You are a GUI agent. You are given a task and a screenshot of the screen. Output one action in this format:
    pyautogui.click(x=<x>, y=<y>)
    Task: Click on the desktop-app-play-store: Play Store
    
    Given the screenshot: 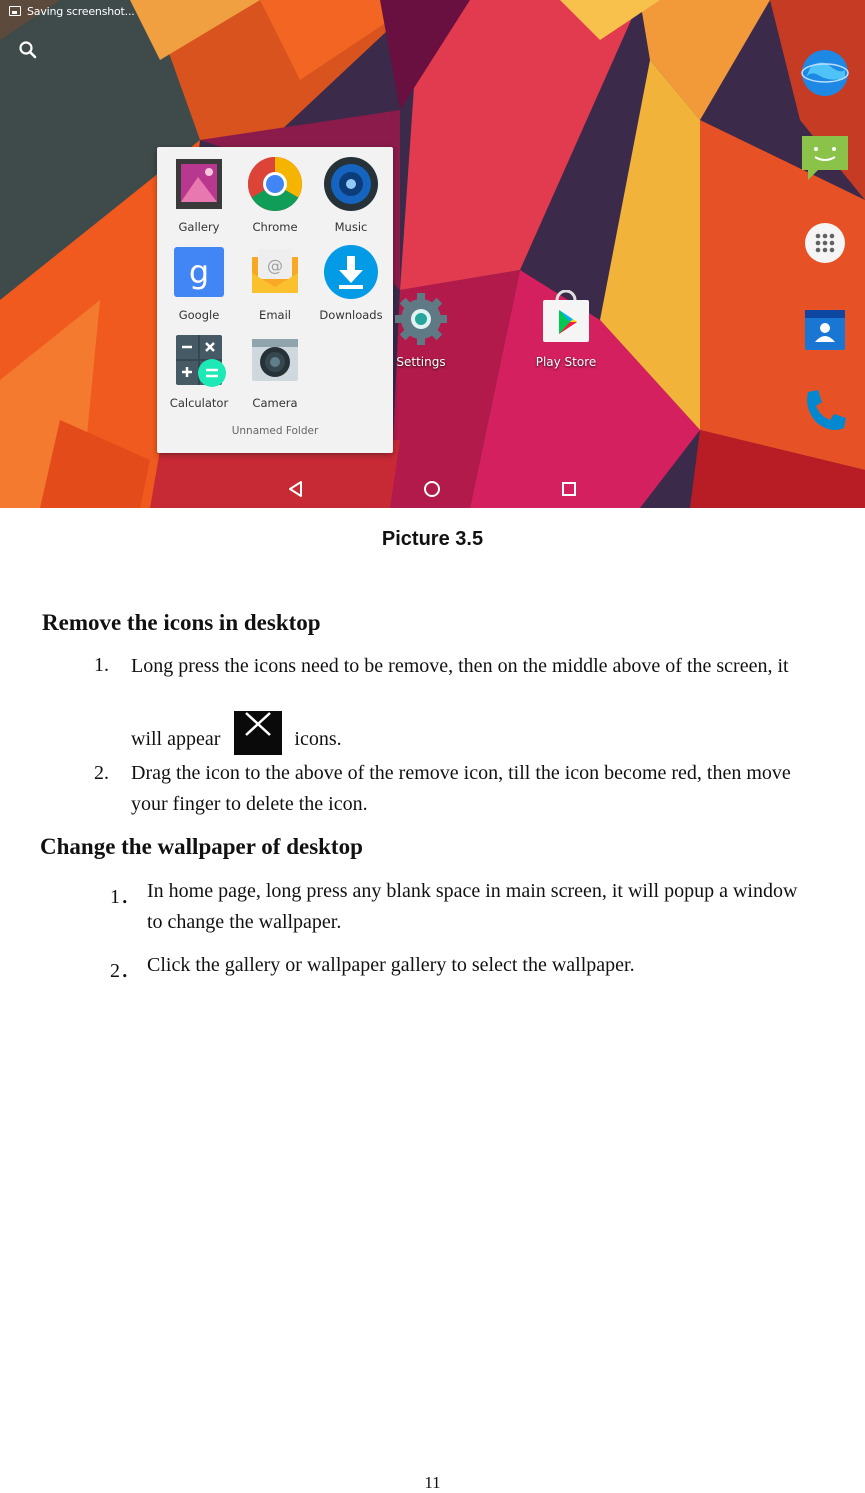 What is the action you would take?
    pyautogui.click(x=566, y=329)
    